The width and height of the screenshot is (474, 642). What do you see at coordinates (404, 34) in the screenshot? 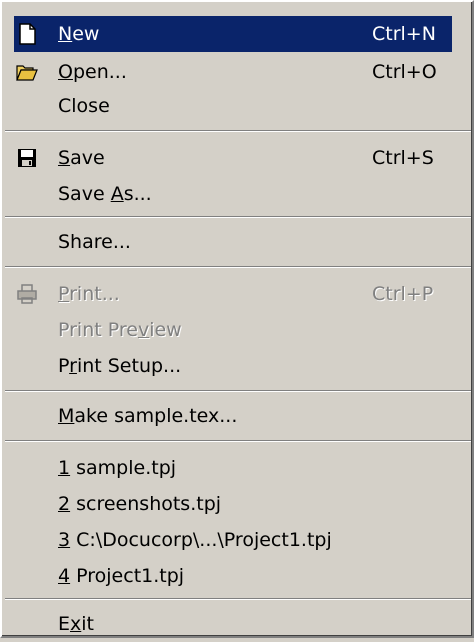
I see `shortcut-label: Ctrl+N` at bounding box center [404, 34].